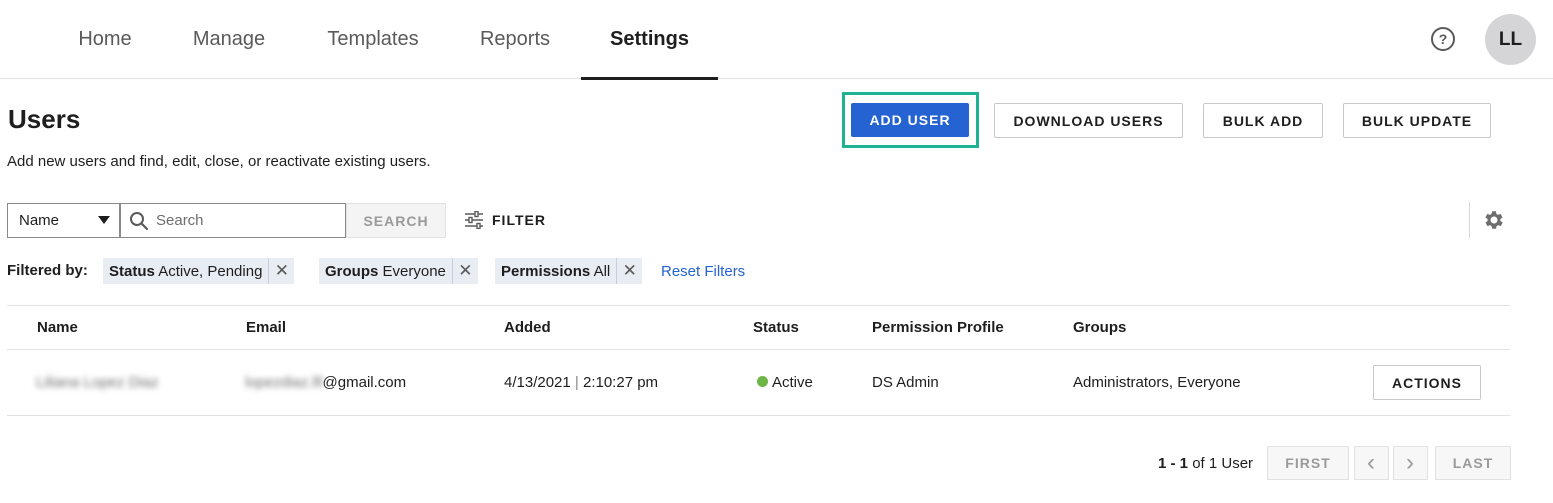  What do you see at coordinates (1510, 39) in the screenshot?
I see `avatar: LL` at bounding box center [1510, 39].